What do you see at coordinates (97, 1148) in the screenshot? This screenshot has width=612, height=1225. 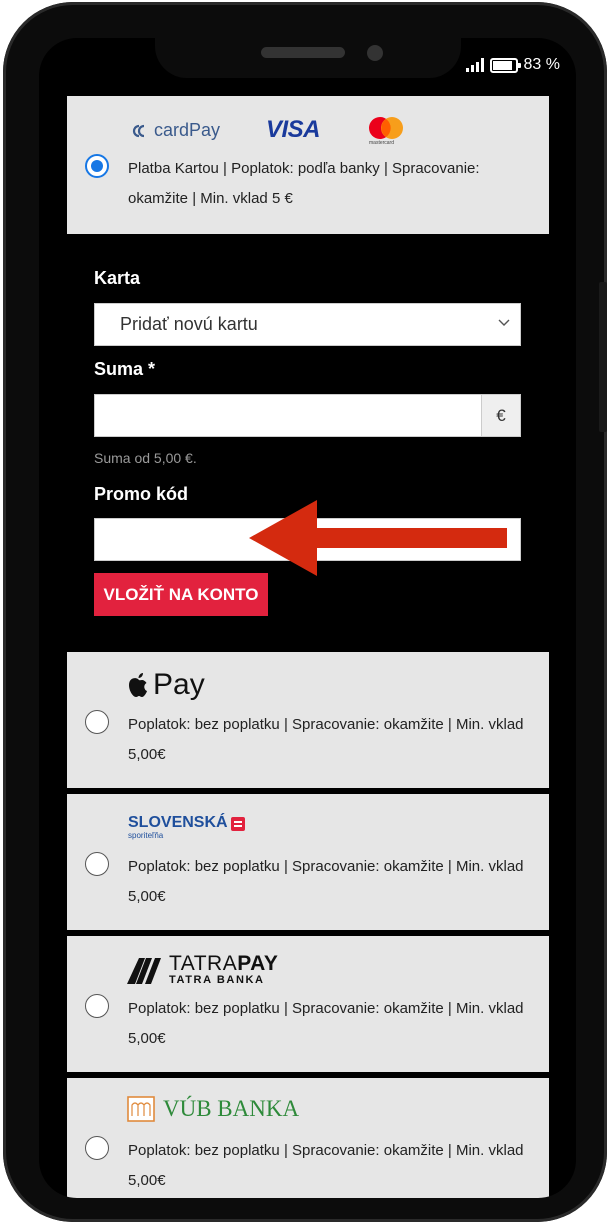 I see `vub-radio` at bounding box center [97, 1148].